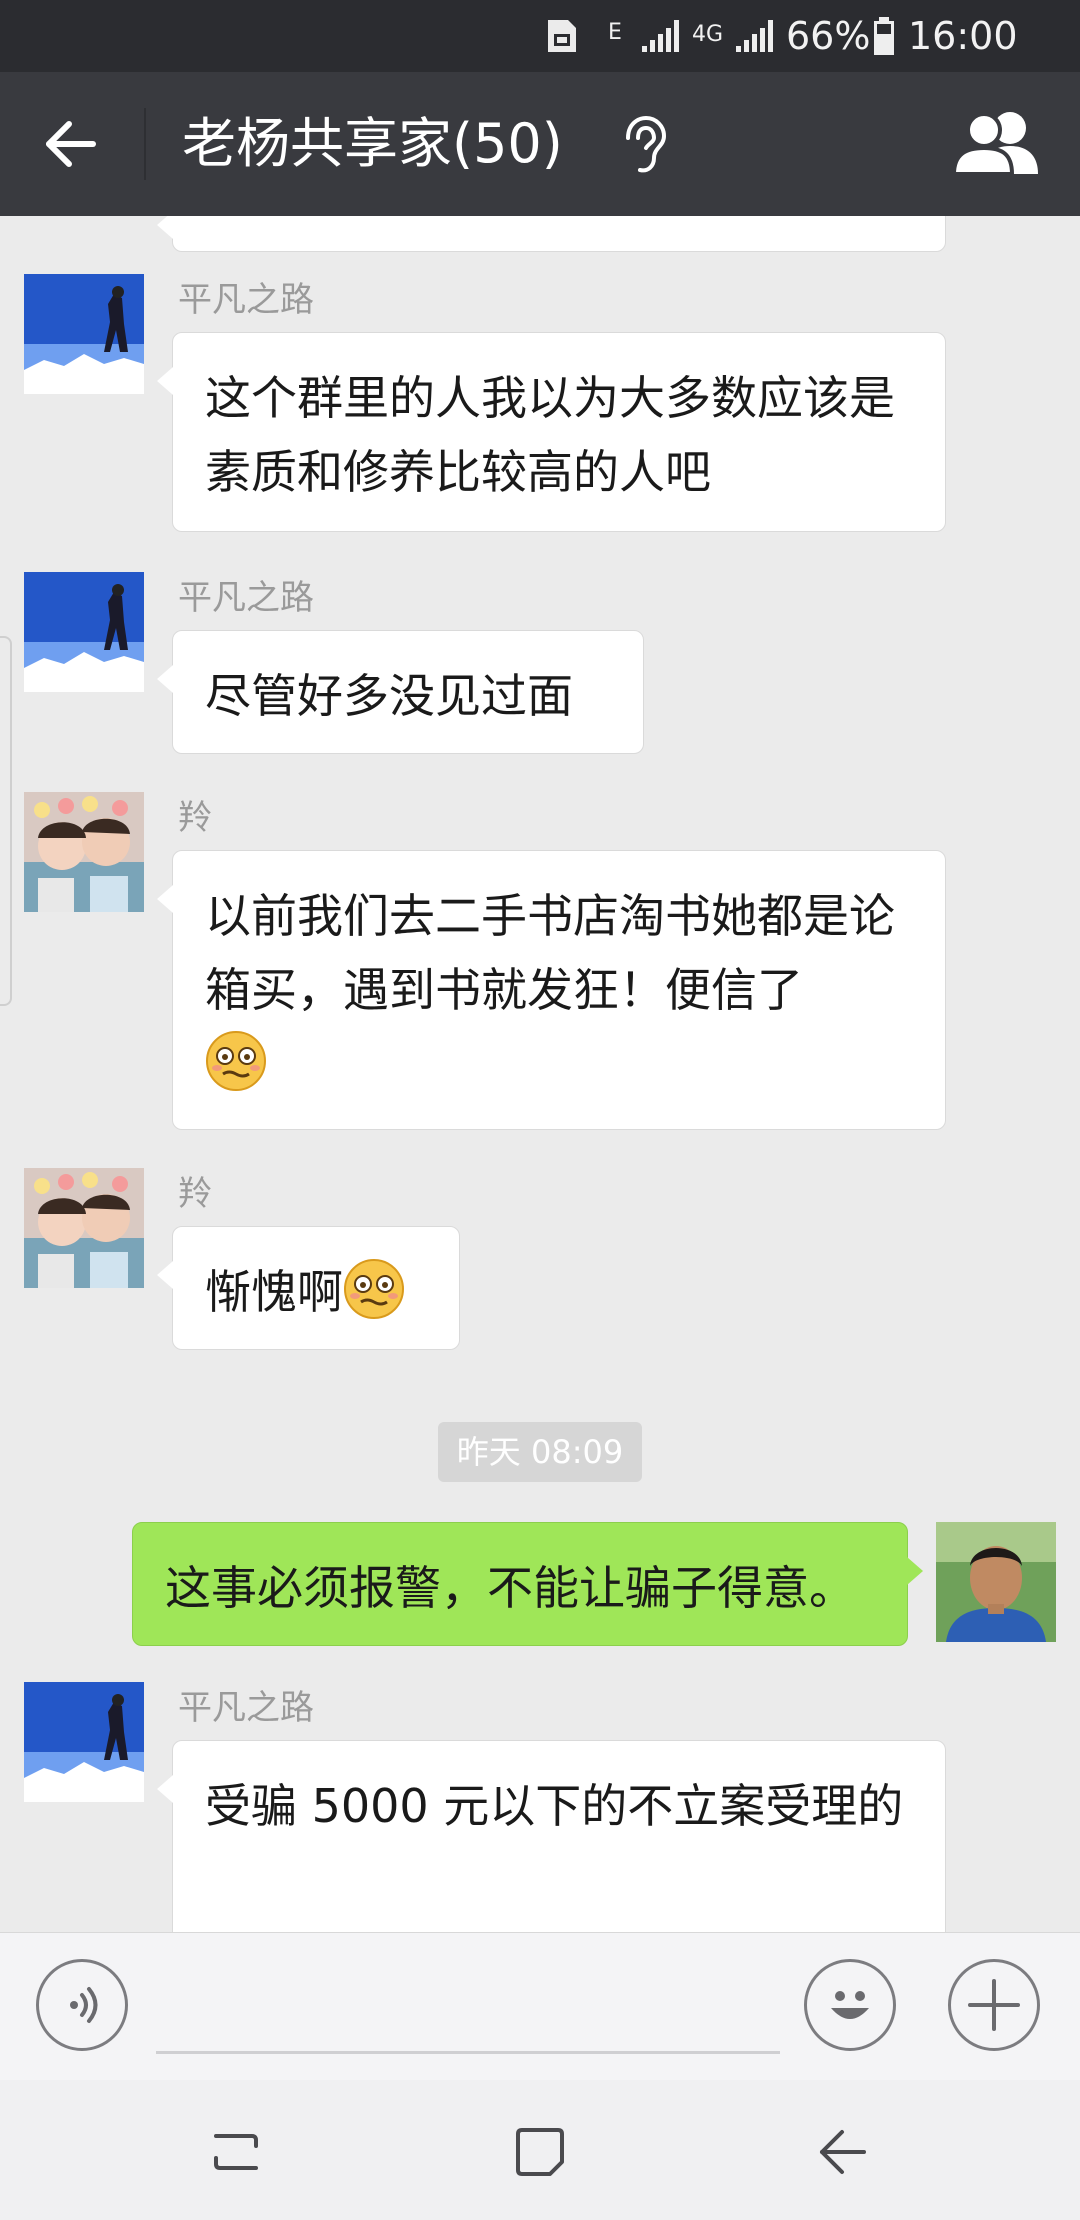  I want to click on clock: 16:00, so click(963, 36).